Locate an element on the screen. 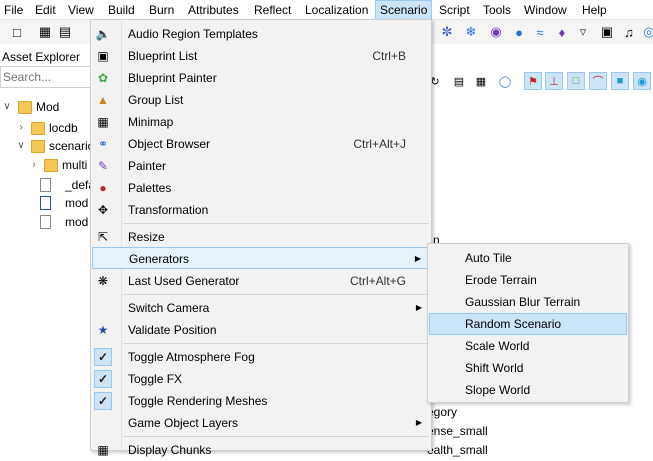 The width and height of the screenshot is (653, 461). menu-item-generators: Generators ▶ is located at coordinates (261, 258).